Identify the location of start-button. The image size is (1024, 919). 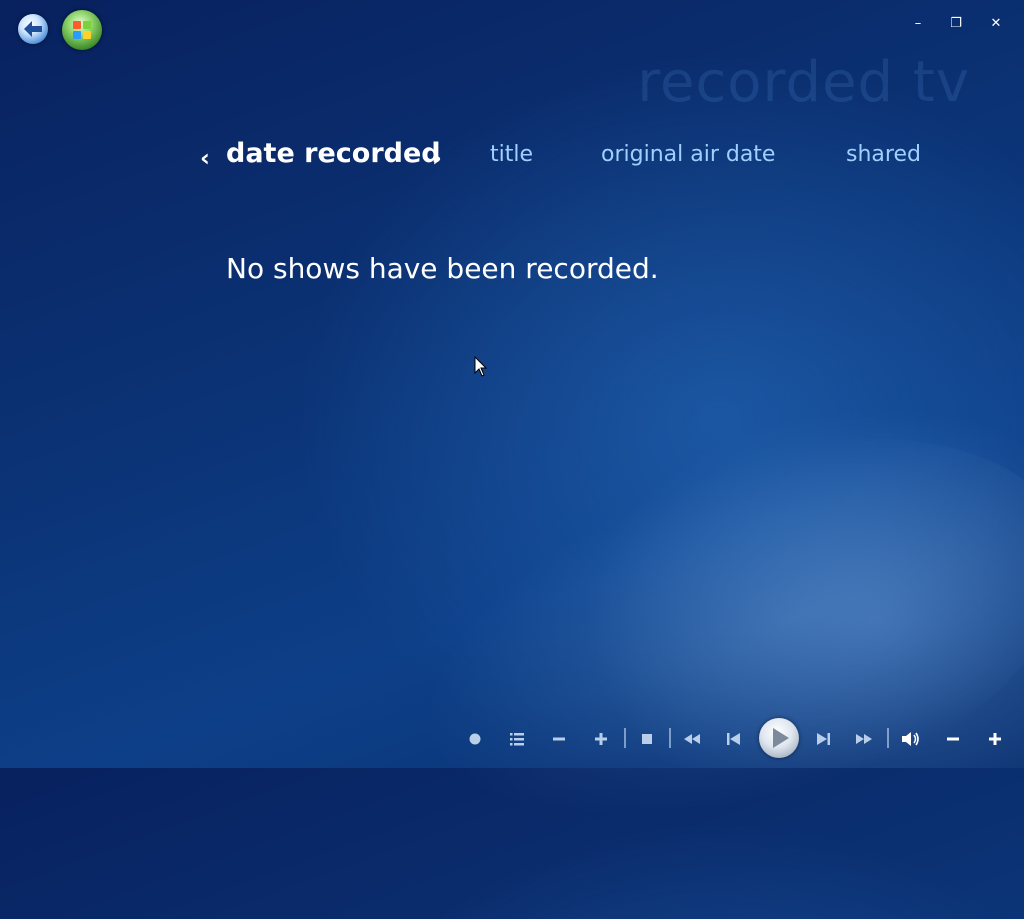
(82, 30).